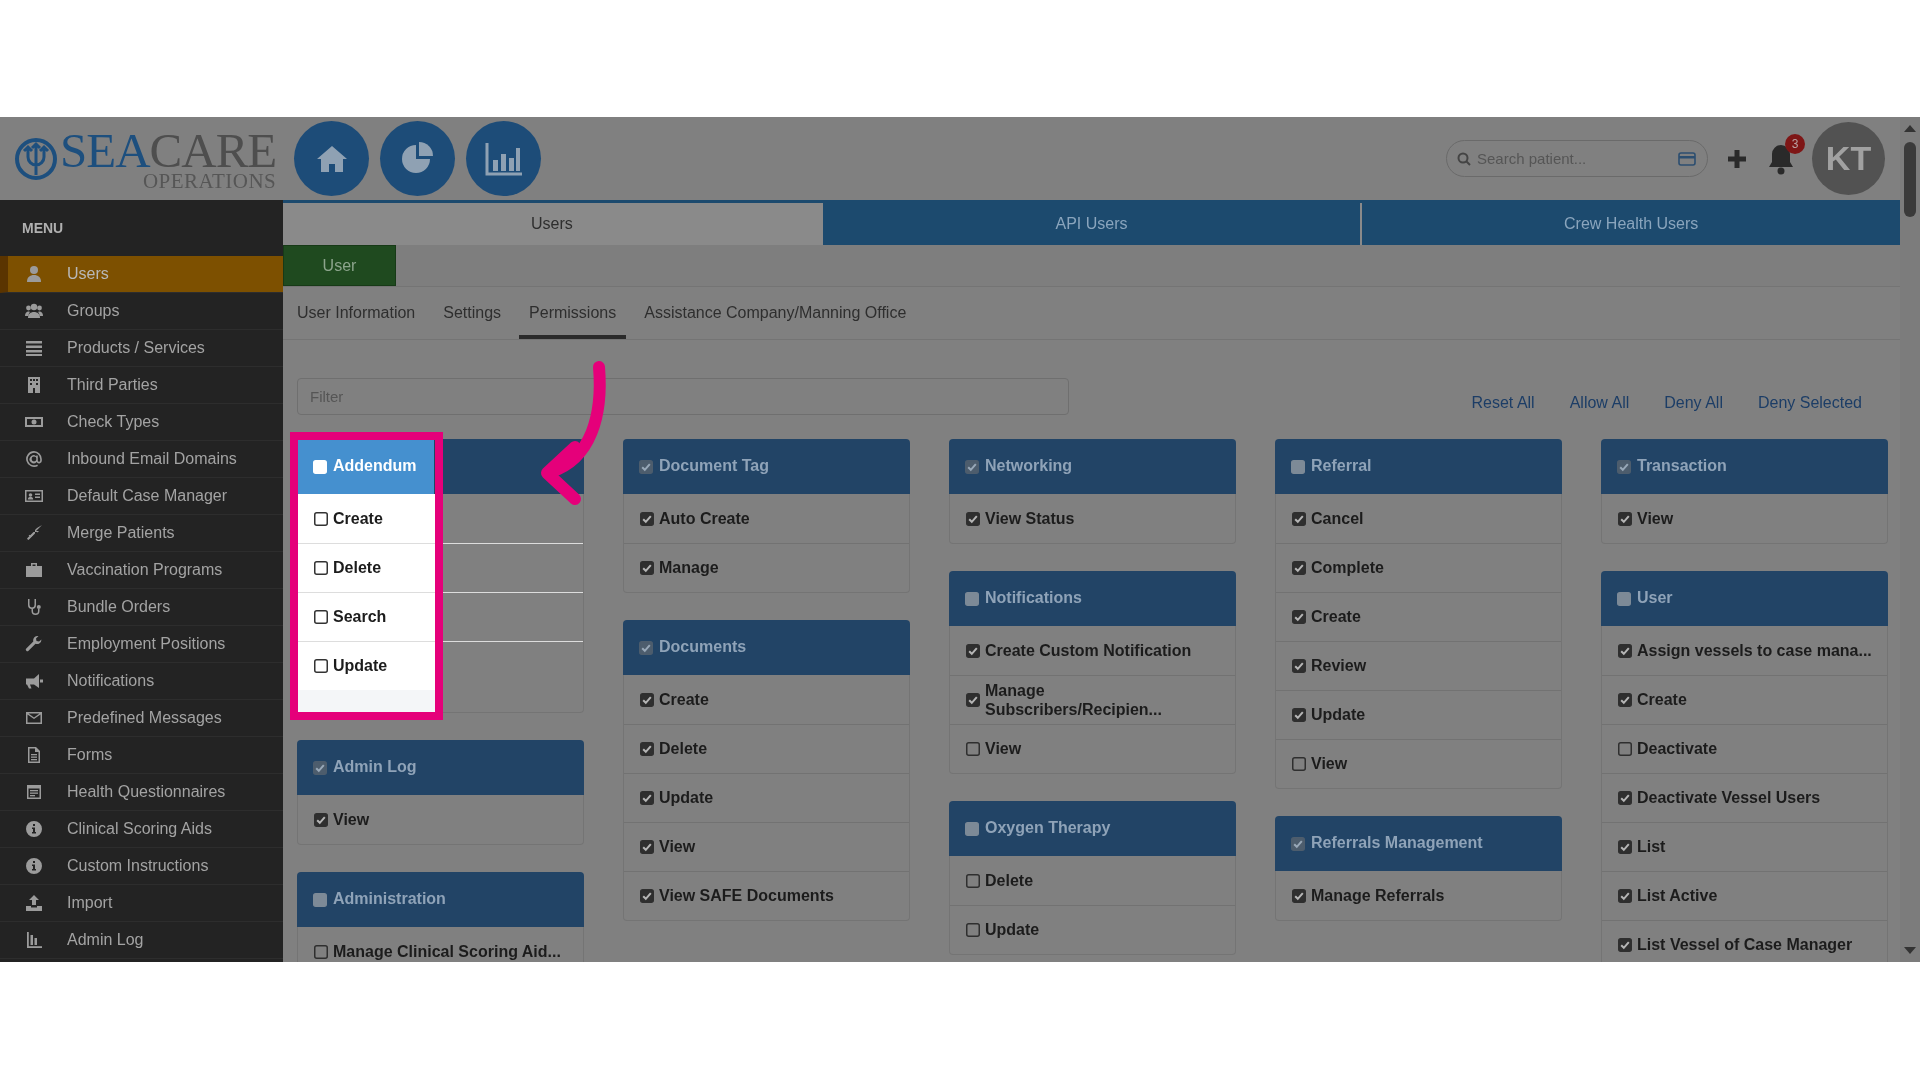 The height and width of the screenshot is (1080, 1920). What do you see at coordinates (1677, 896) in the screenshot?
I see `permission-label: List Active` at bounding box center [1677, 896].